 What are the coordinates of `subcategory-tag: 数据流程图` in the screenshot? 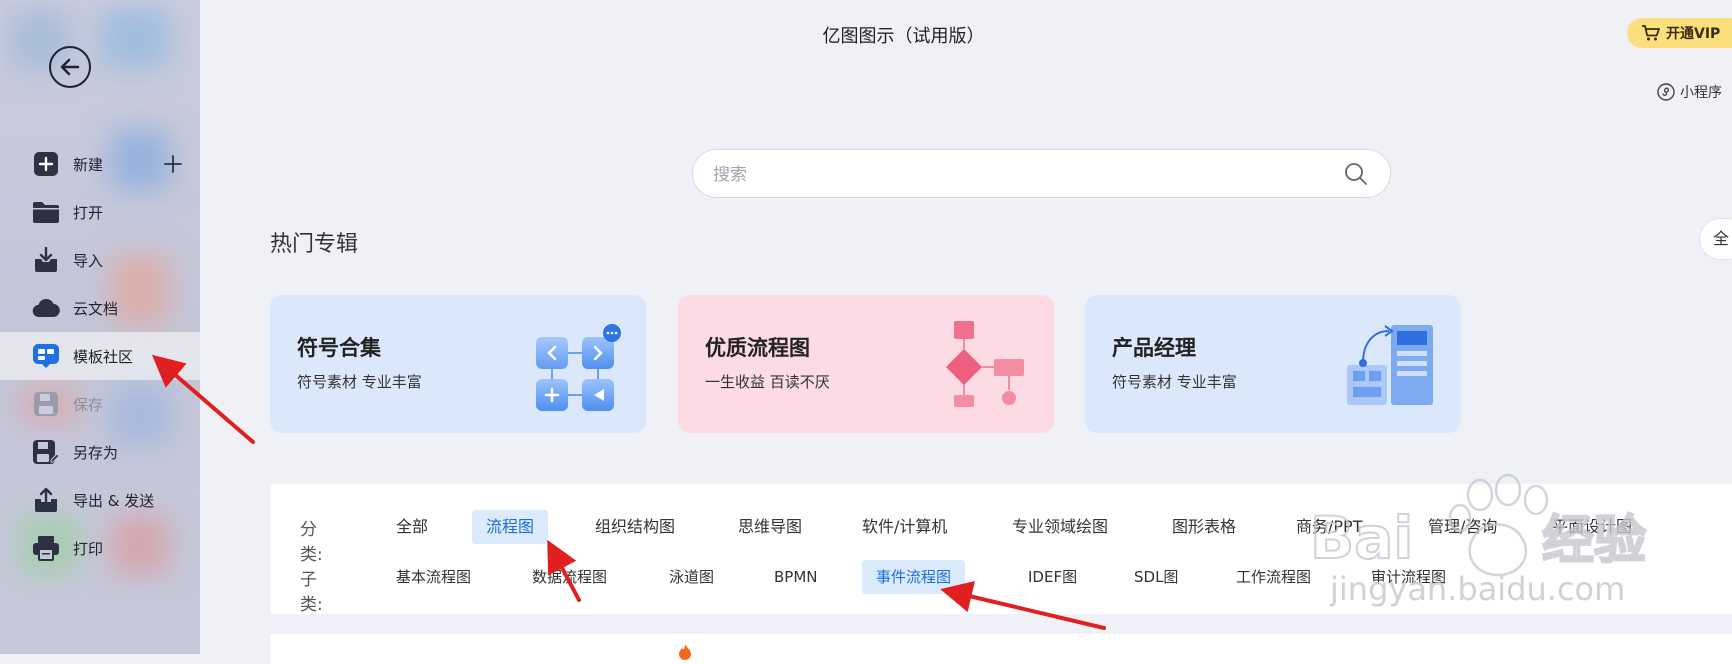 It's located at (569, 577).